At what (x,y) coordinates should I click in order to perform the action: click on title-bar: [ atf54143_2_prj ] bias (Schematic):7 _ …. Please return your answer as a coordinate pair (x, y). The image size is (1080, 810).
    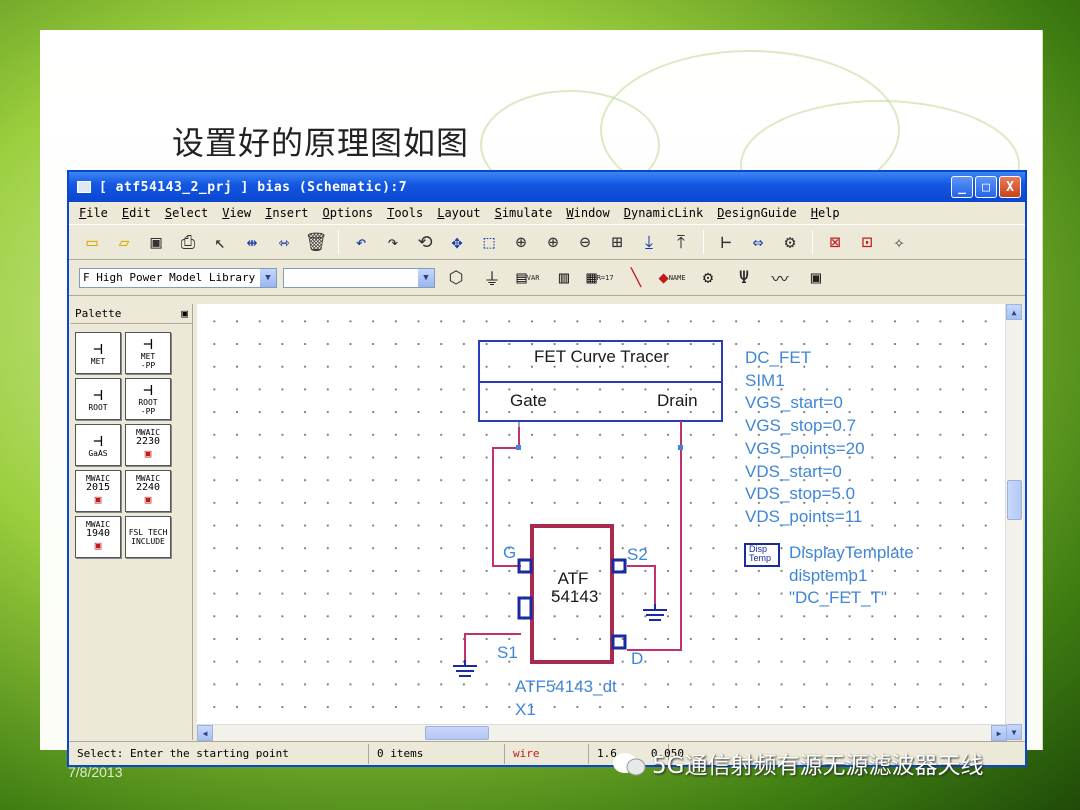
    Looking at the image, I should click on (547, 187).